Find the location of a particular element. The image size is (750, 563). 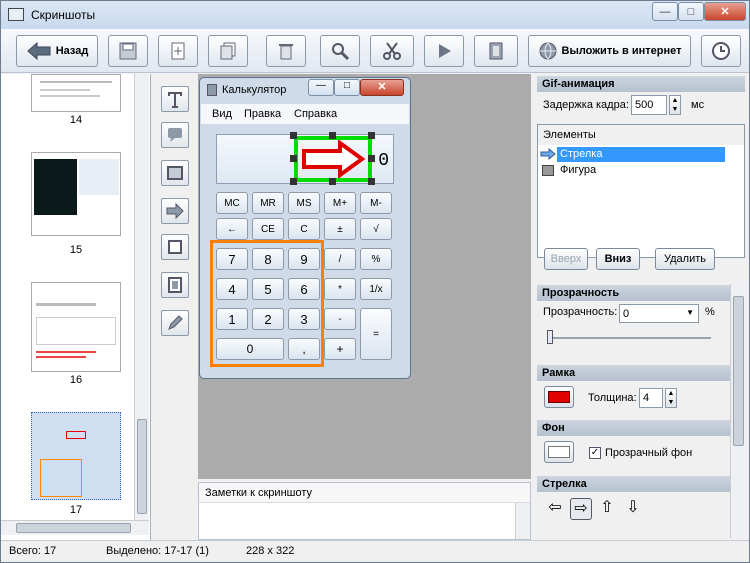

calc-key: / is located at coordinates (340, 259).